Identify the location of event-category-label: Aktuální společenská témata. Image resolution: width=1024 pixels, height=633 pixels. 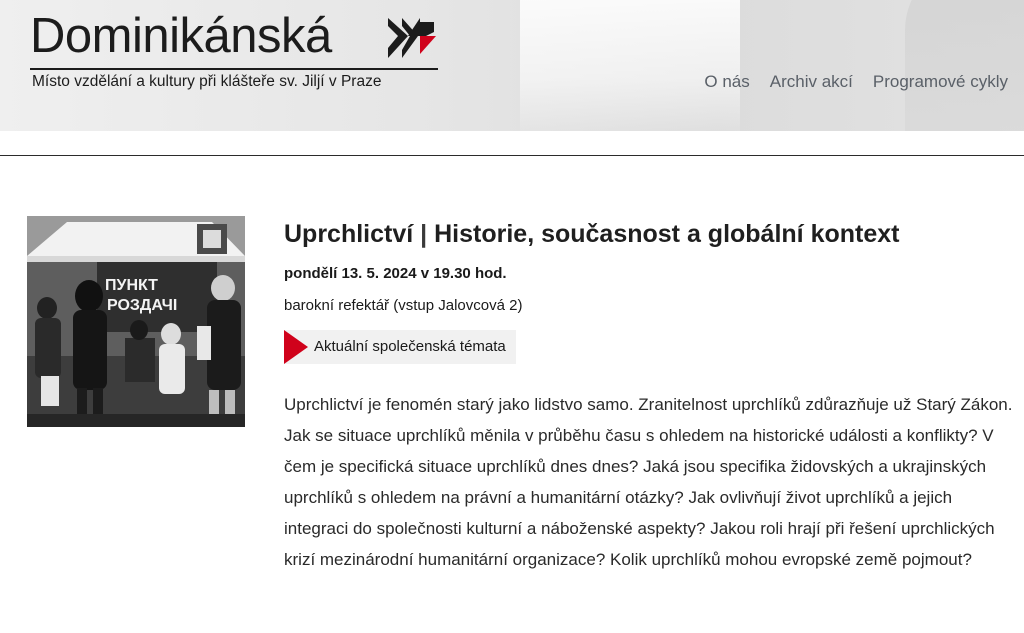
(410, 346).